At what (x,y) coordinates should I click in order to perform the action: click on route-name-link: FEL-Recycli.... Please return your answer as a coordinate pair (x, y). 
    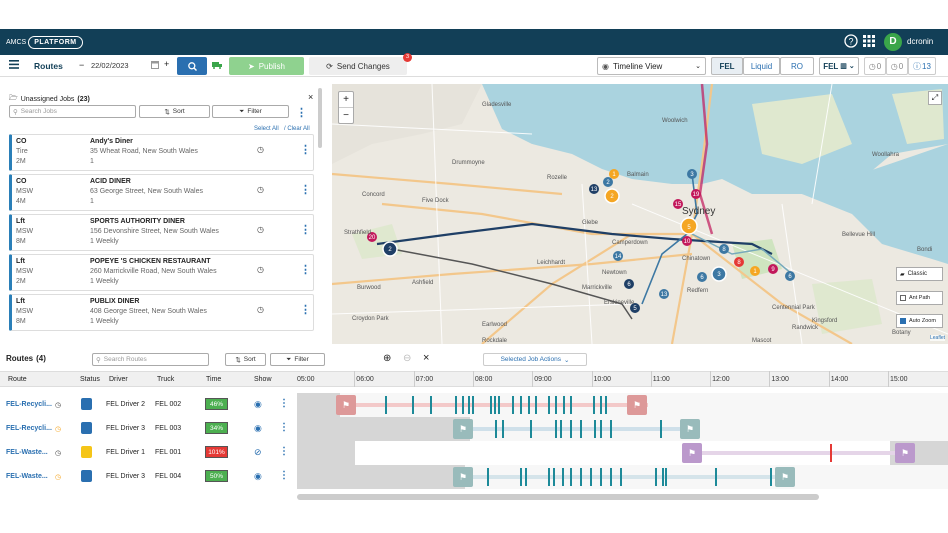
    Looking at the image, I should click on (29, 404).